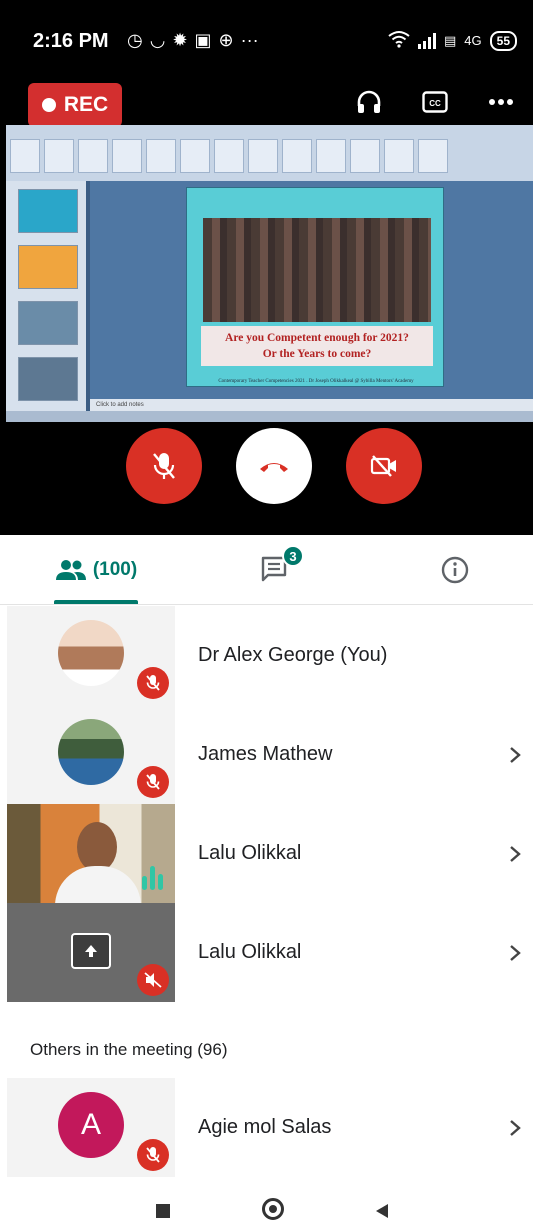  Describe the element at coordinates (98, 884) in the screenshot. I see `video-body` at that location.